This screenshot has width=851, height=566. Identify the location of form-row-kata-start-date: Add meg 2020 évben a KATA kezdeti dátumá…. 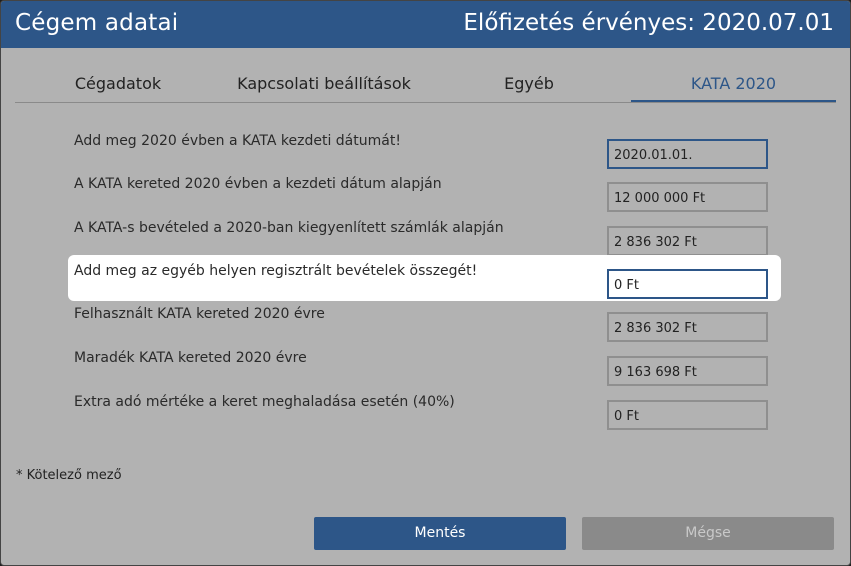
(425, 155).